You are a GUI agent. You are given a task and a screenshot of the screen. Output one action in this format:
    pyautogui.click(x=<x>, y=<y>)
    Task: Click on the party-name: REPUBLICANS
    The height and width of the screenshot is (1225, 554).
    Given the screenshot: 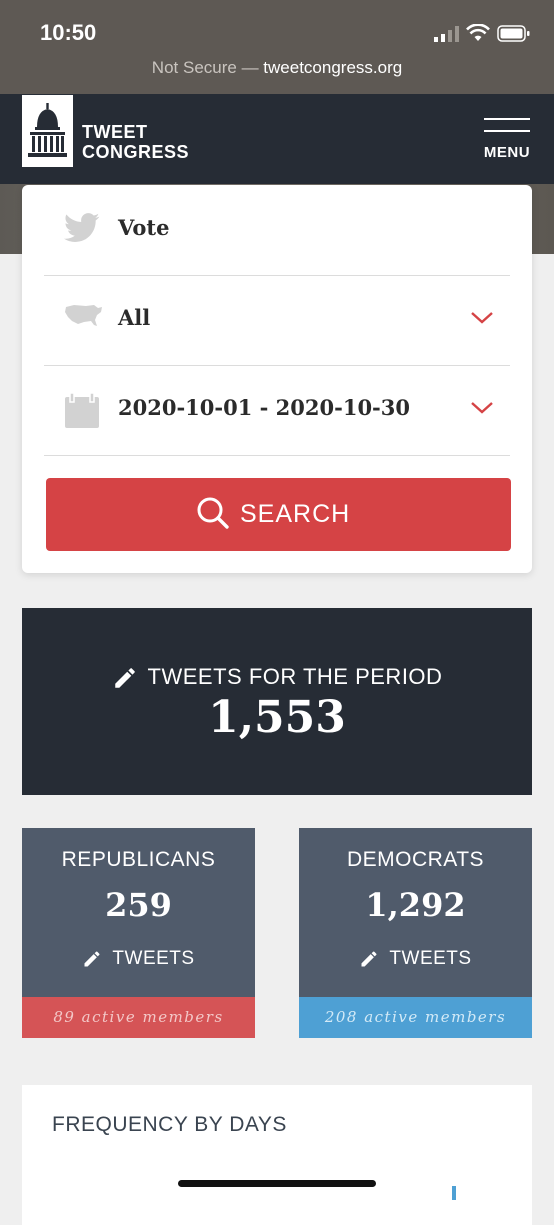 What is the action you would take?
    pyautogui.click(x=138, y=859)
    